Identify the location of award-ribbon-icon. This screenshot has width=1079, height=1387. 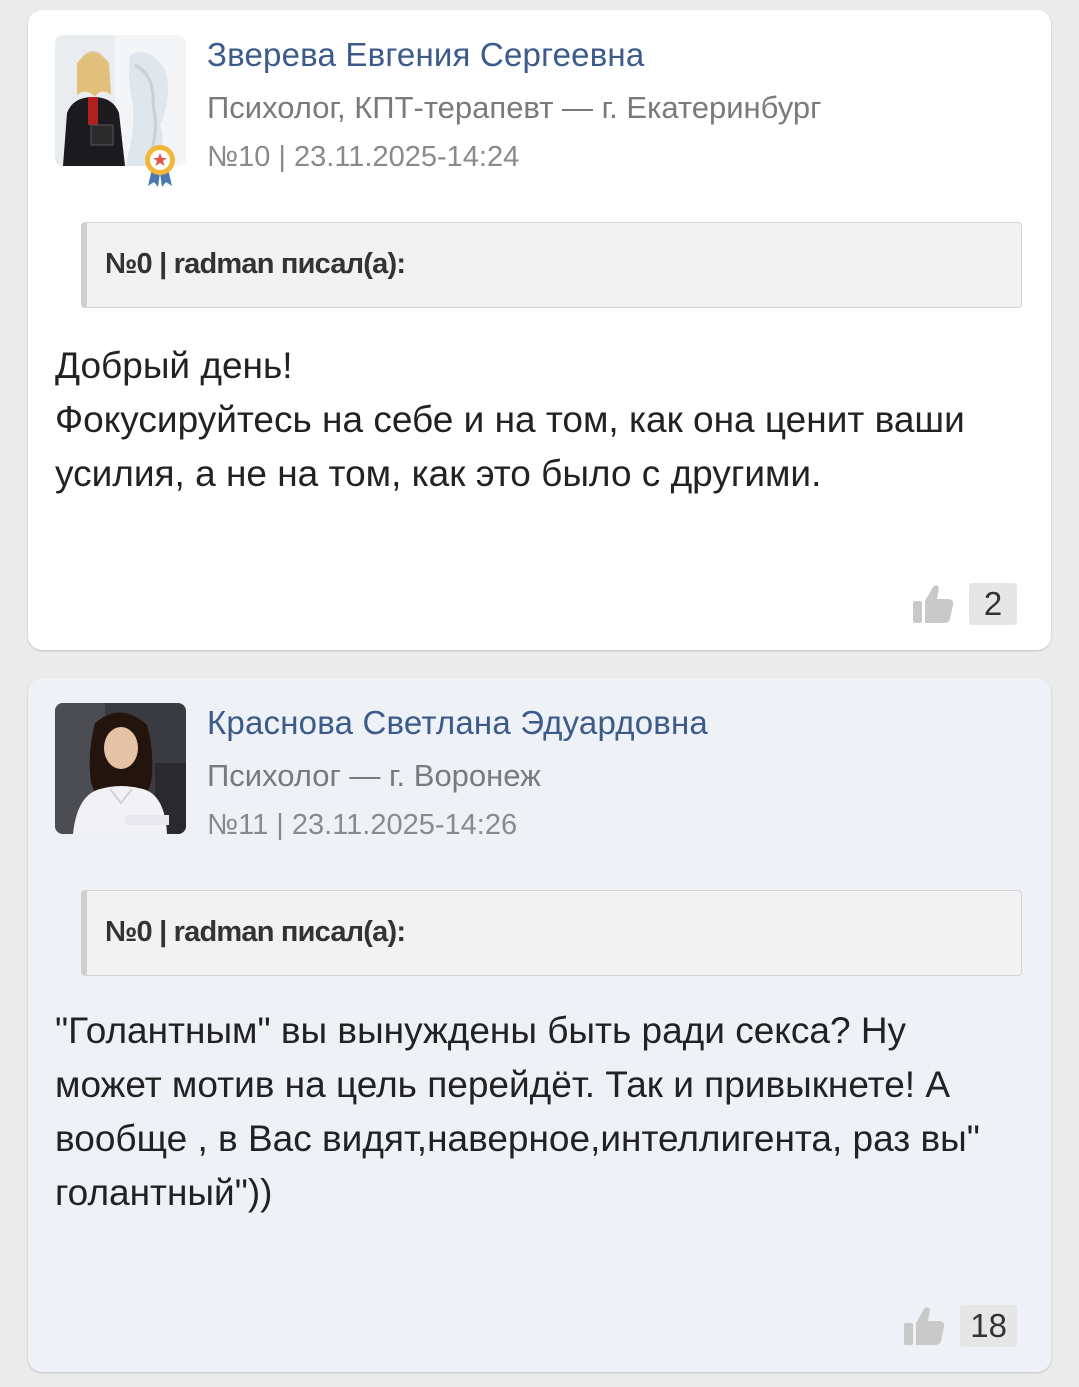
(160, 166).